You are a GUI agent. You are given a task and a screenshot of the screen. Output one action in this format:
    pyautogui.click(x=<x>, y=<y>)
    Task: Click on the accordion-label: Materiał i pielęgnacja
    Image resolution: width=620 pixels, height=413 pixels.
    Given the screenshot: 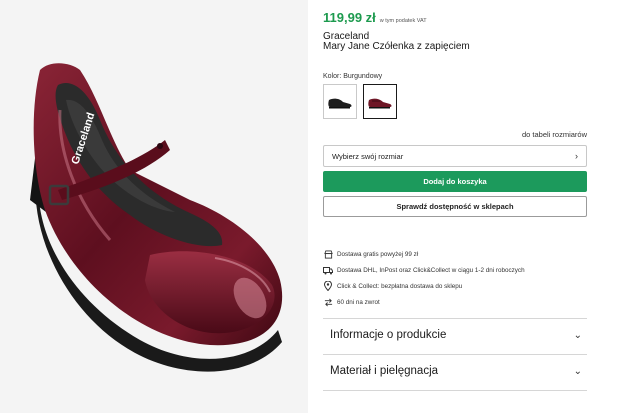 What is the action you would take?
    pyautogui.click(x=384, y=371)
    